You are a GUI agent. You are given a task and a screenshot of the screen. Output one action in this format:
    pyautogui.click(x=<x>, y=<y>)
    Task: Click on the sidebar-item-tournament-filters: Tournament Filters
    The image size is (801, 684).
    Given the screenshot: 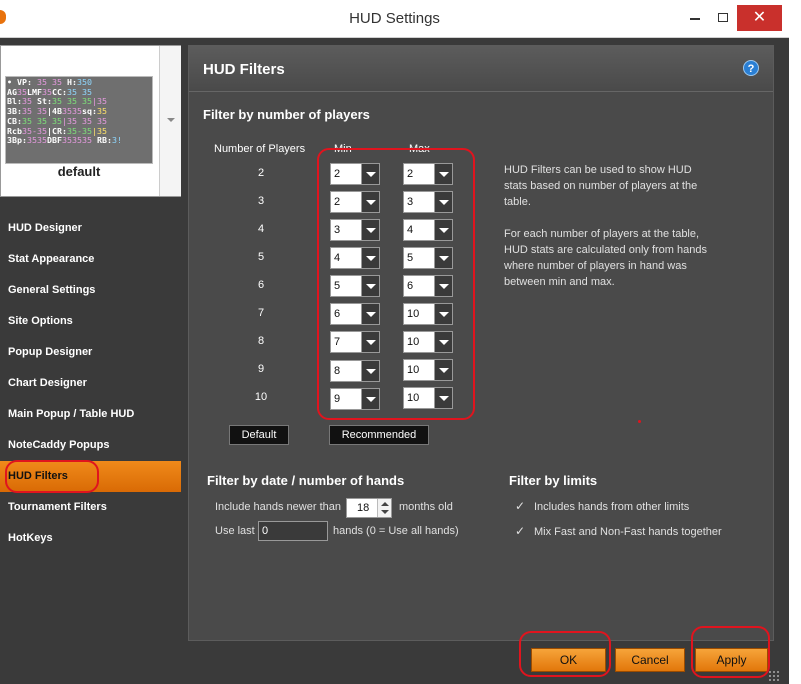 What is the action you would take?
    pyautogui.click(x=90, y=507)
    